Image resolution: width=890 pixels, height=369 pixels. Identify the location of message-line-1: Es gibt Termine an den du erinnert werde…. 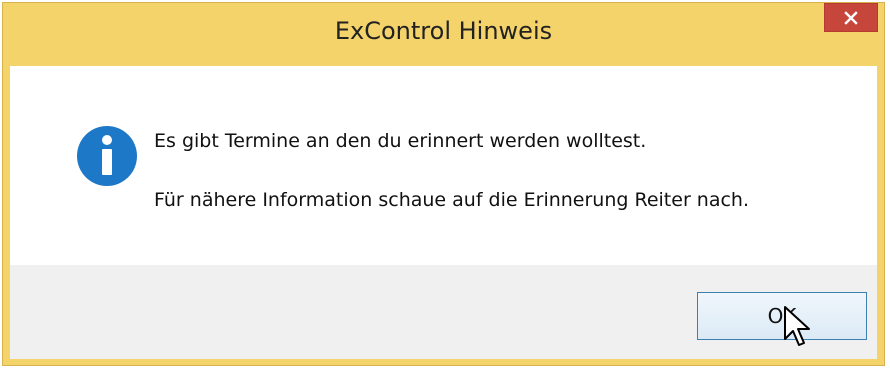
(400, 141).